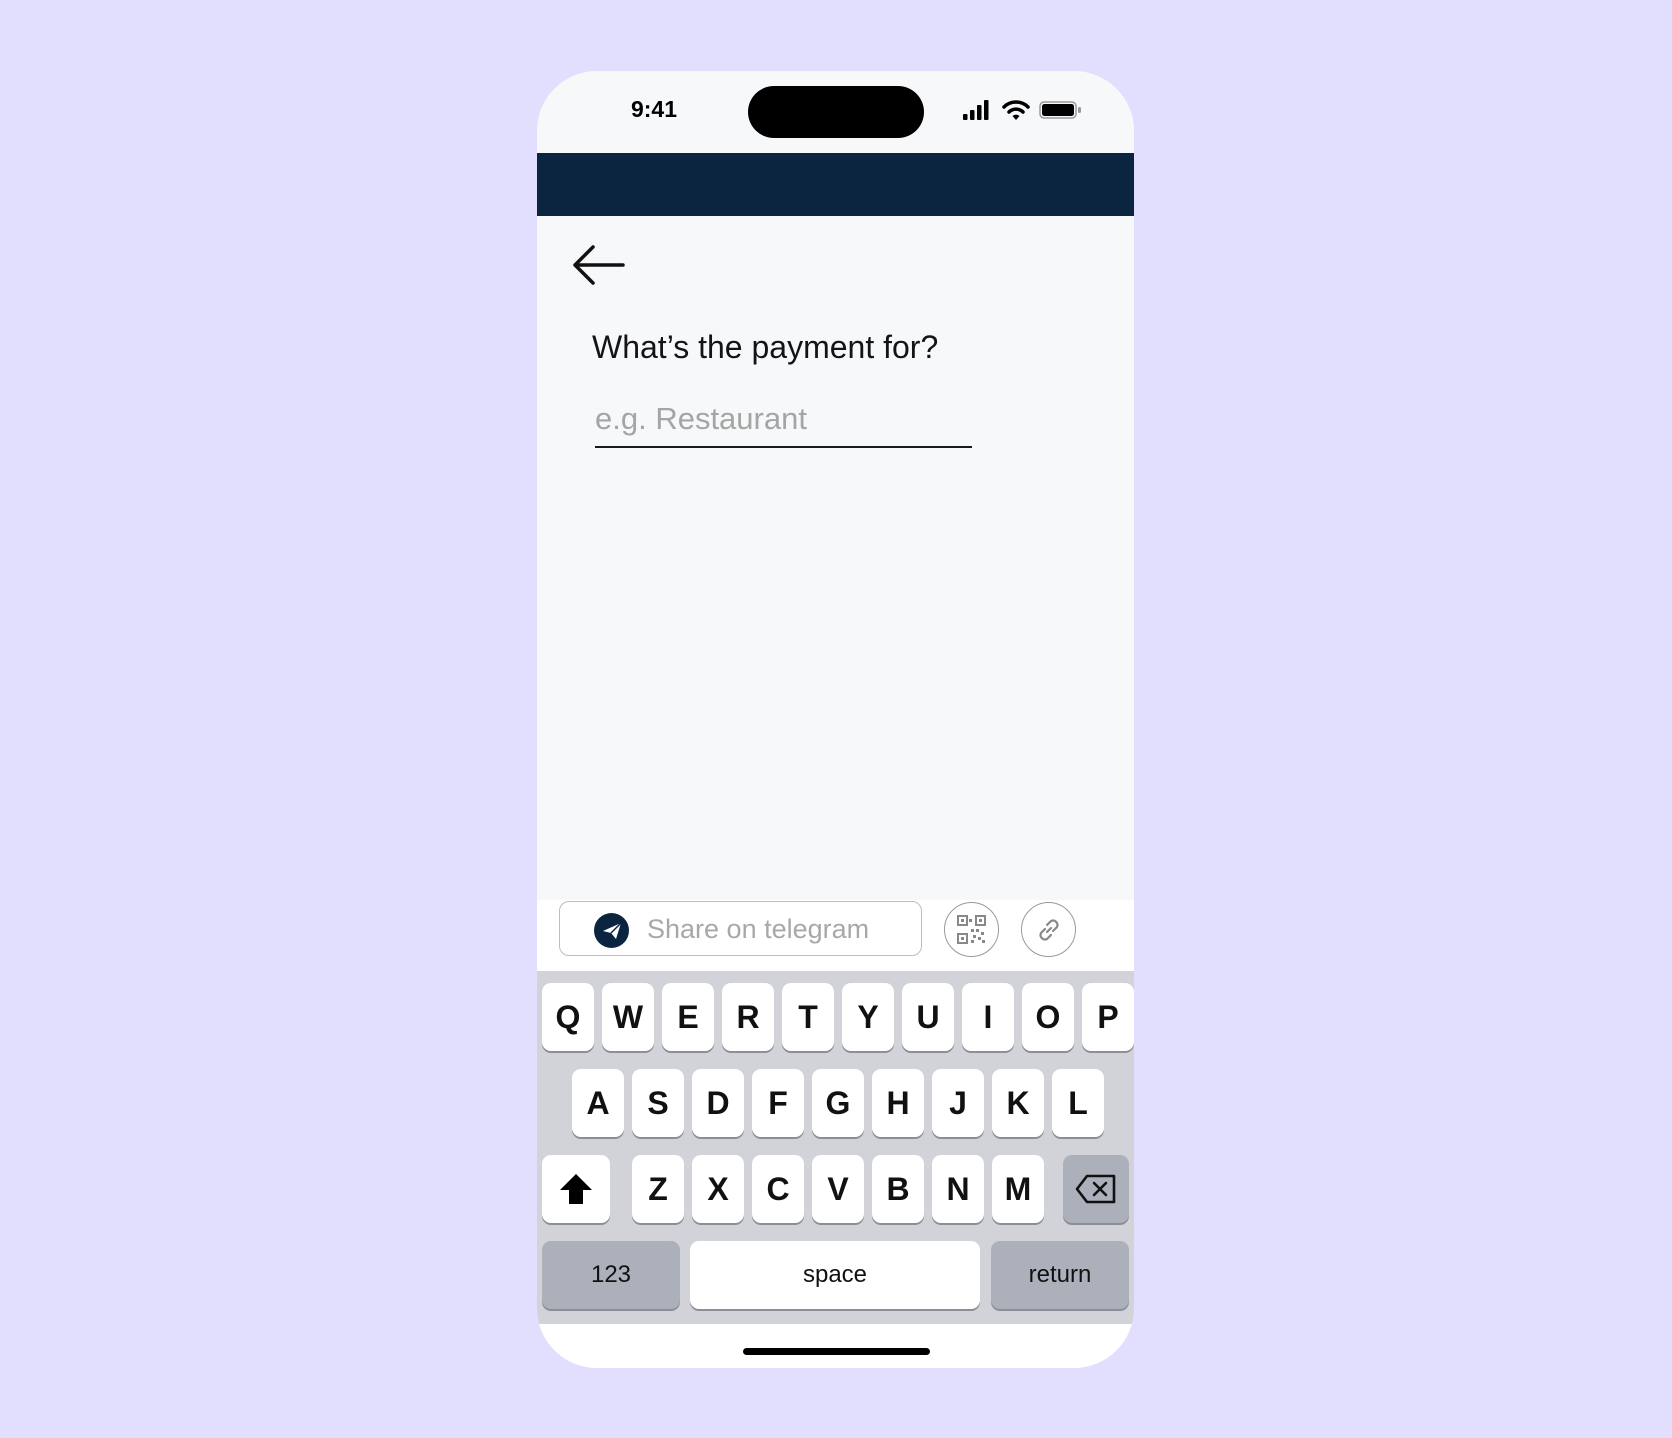 This screenshot has height=1438, width=1672. I want to click on qr-code-icon, so click(971, 929).